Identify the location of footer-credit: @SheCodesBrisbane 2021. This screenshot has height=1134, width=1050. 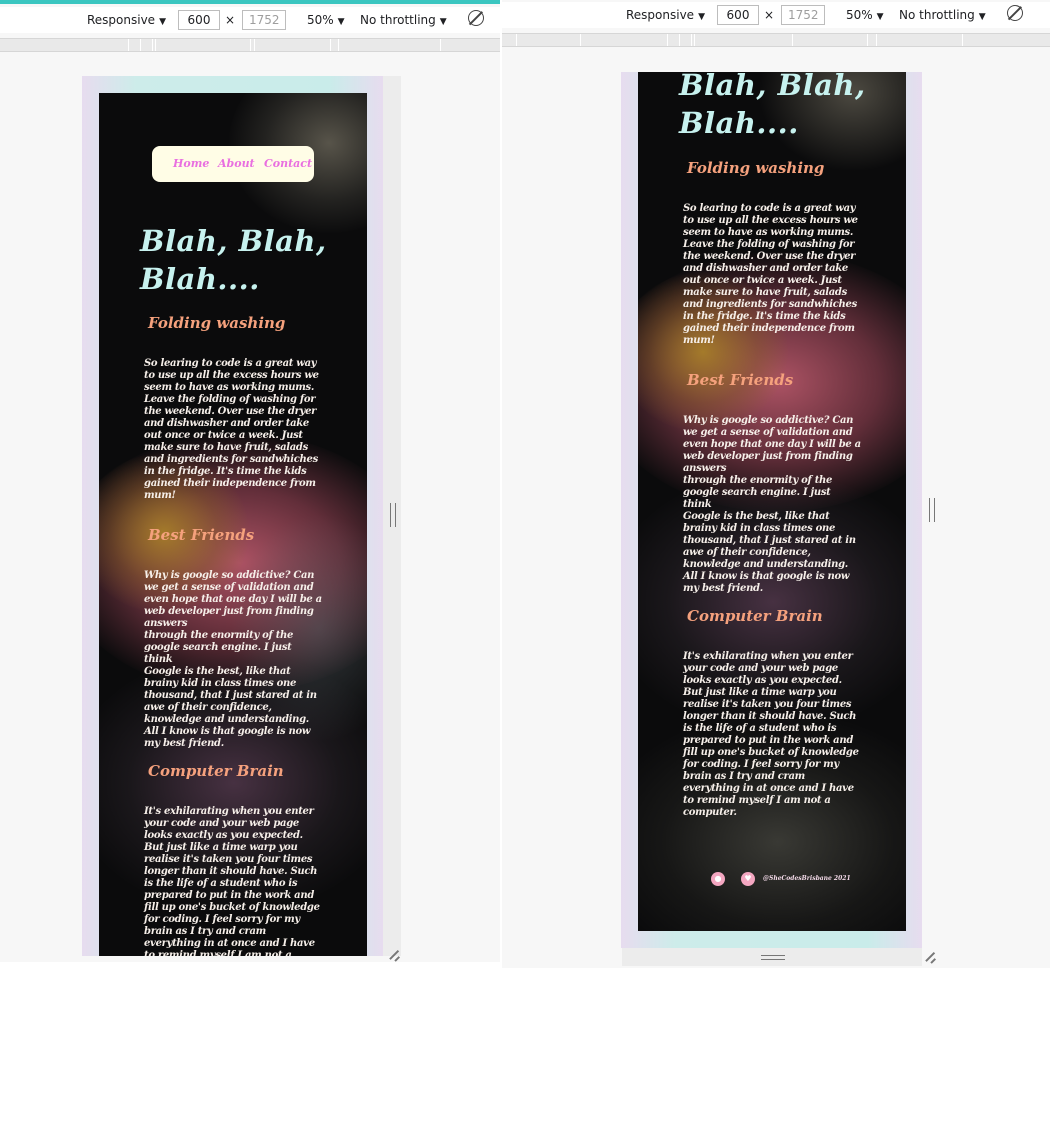
(807, 878).